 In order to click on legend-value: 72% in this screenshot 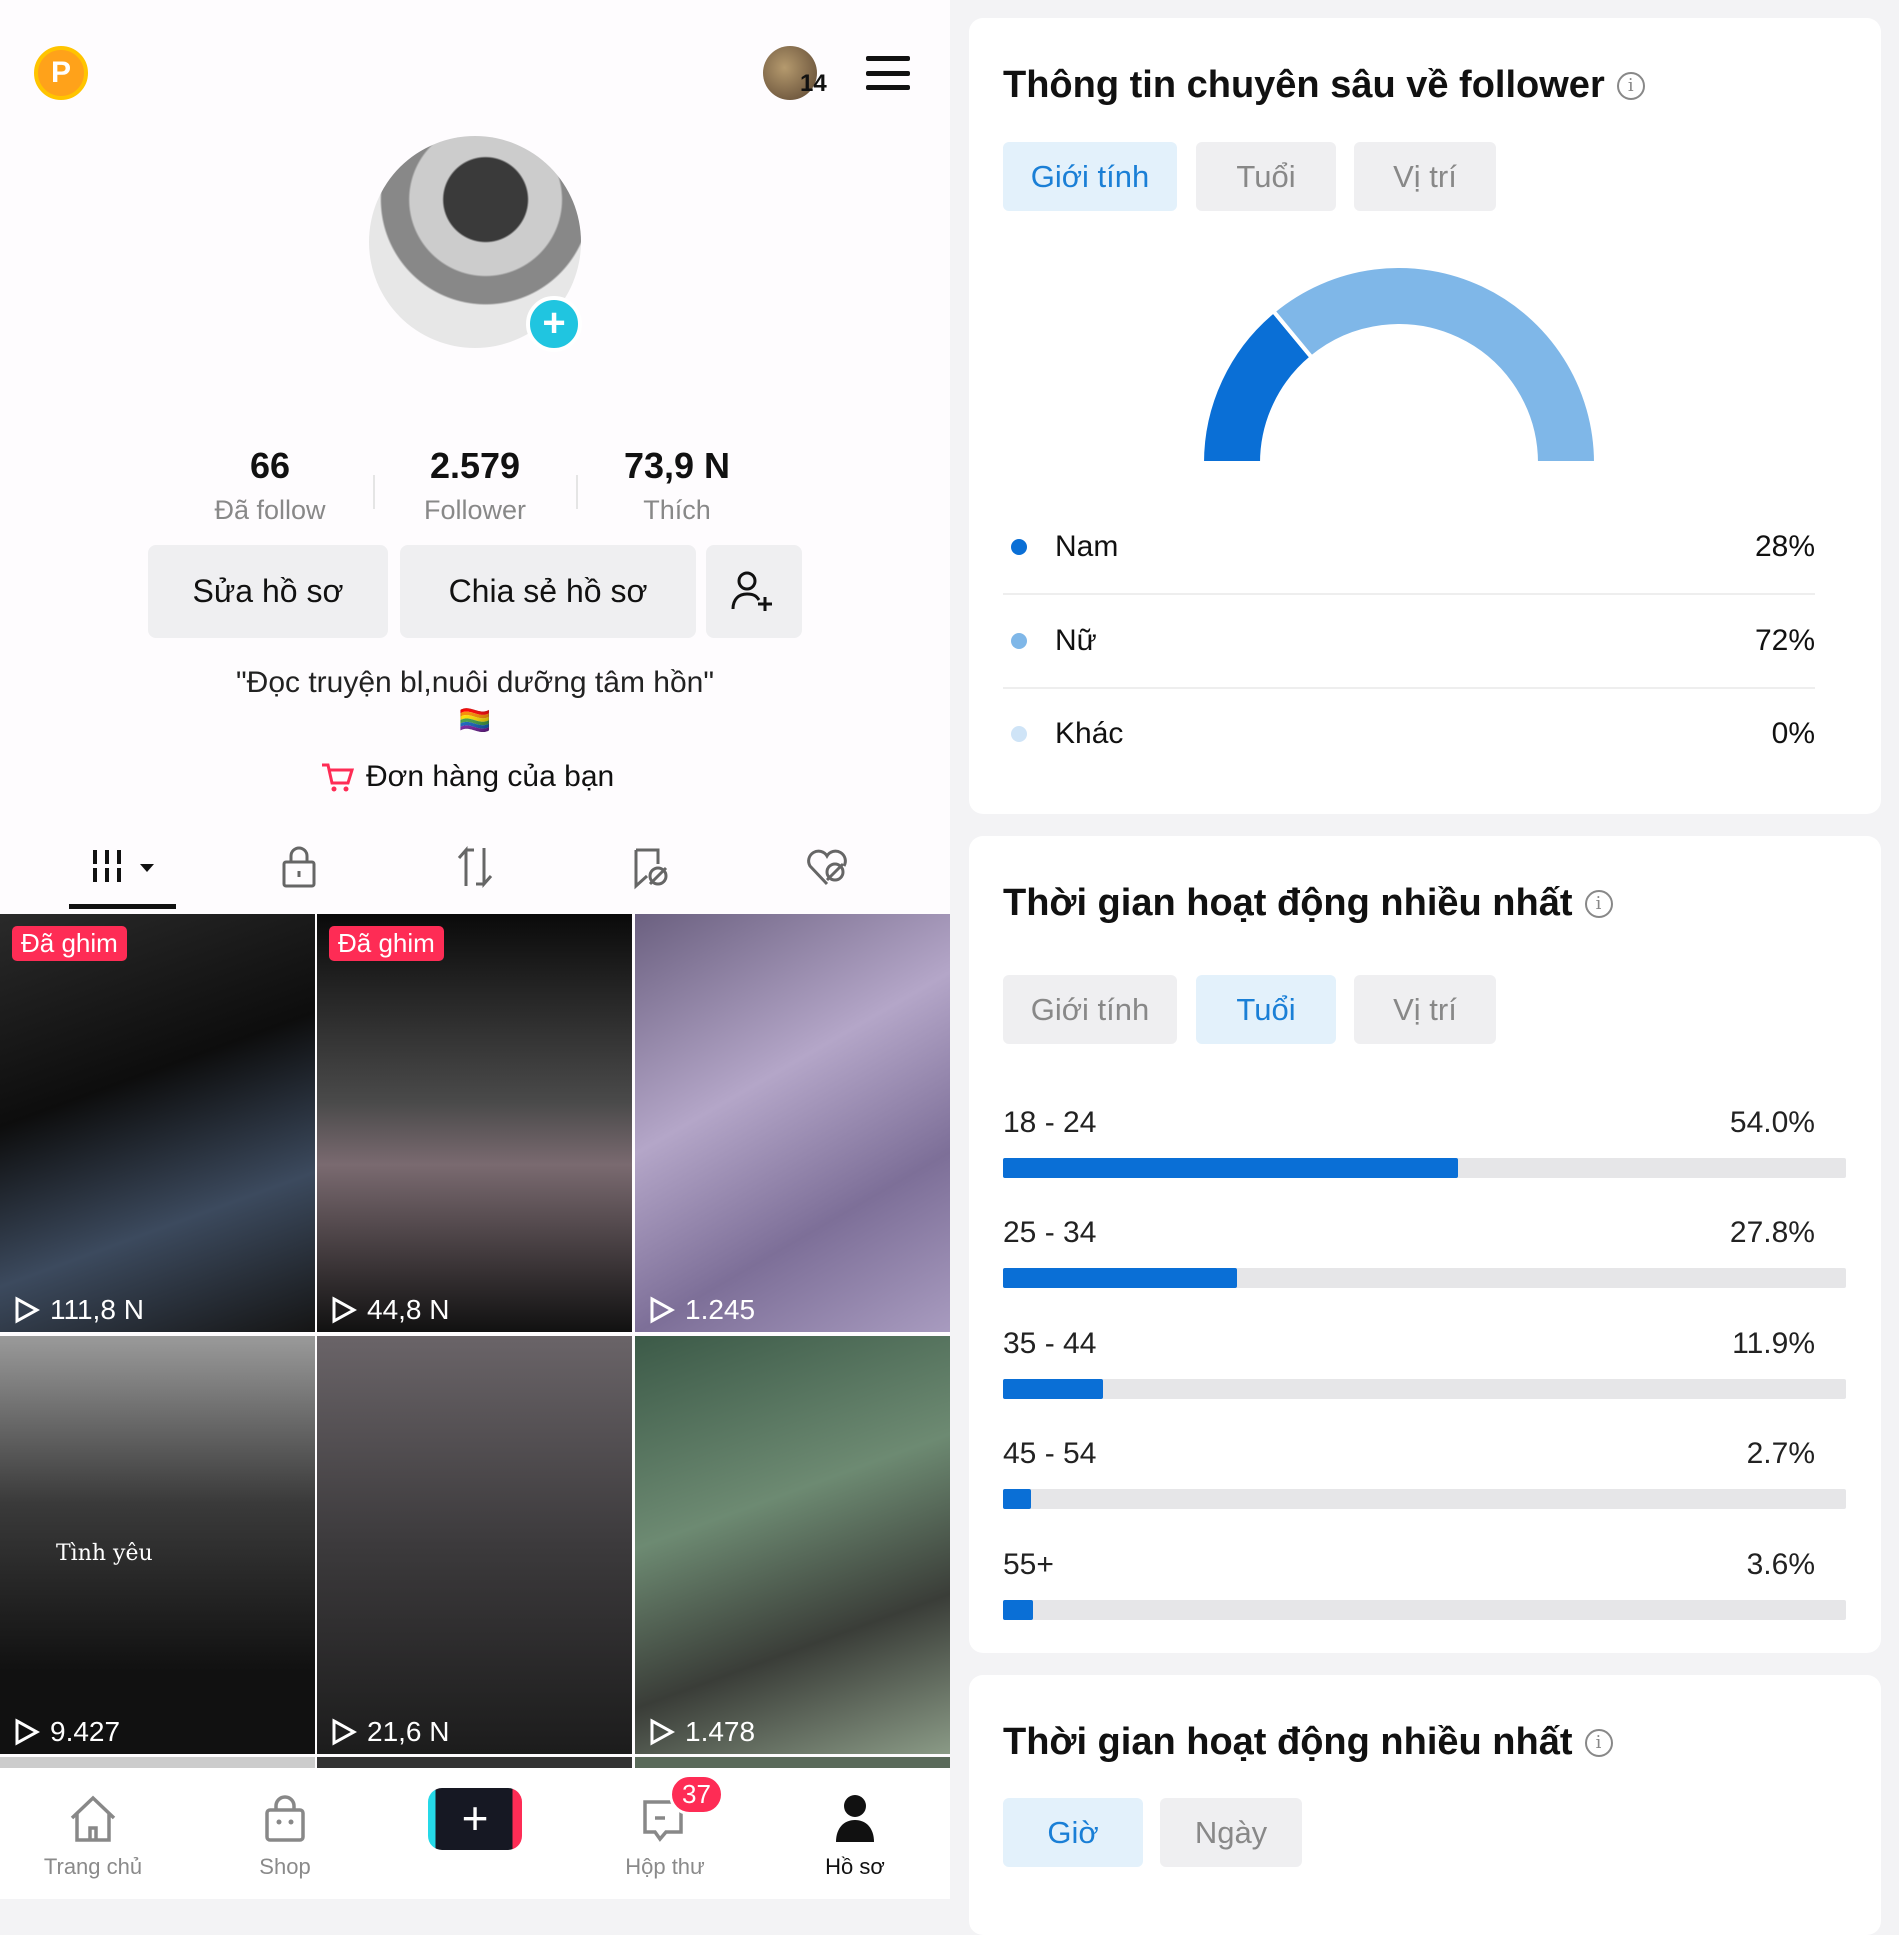, I will do `click(1784, 640)`.